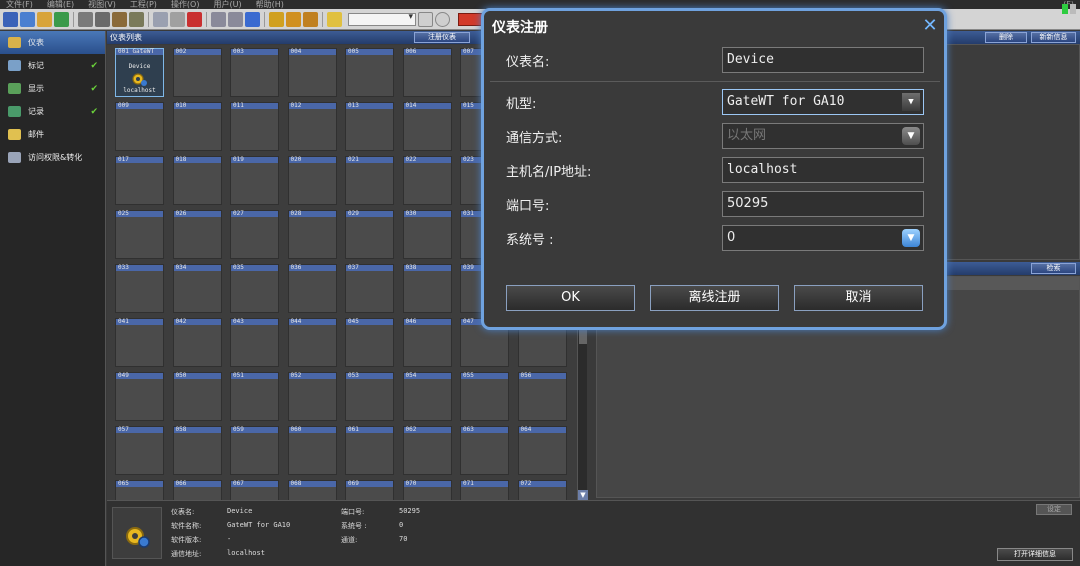 Image resolution: width=1080 pixels, height=566 pixels. I want to click on grid-scrollbar: ▼, so click(582, 415).